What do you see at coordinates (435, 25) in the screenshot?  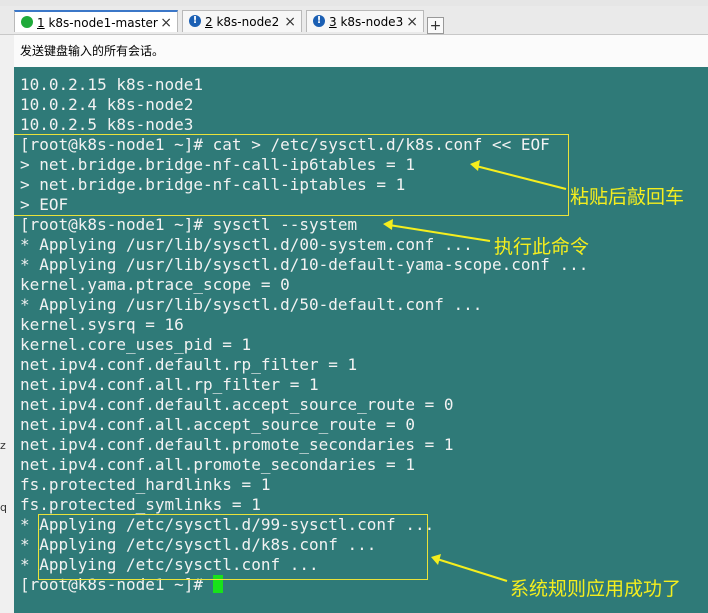 I see `new-tab-button: +` at bounding box center [435, 25].